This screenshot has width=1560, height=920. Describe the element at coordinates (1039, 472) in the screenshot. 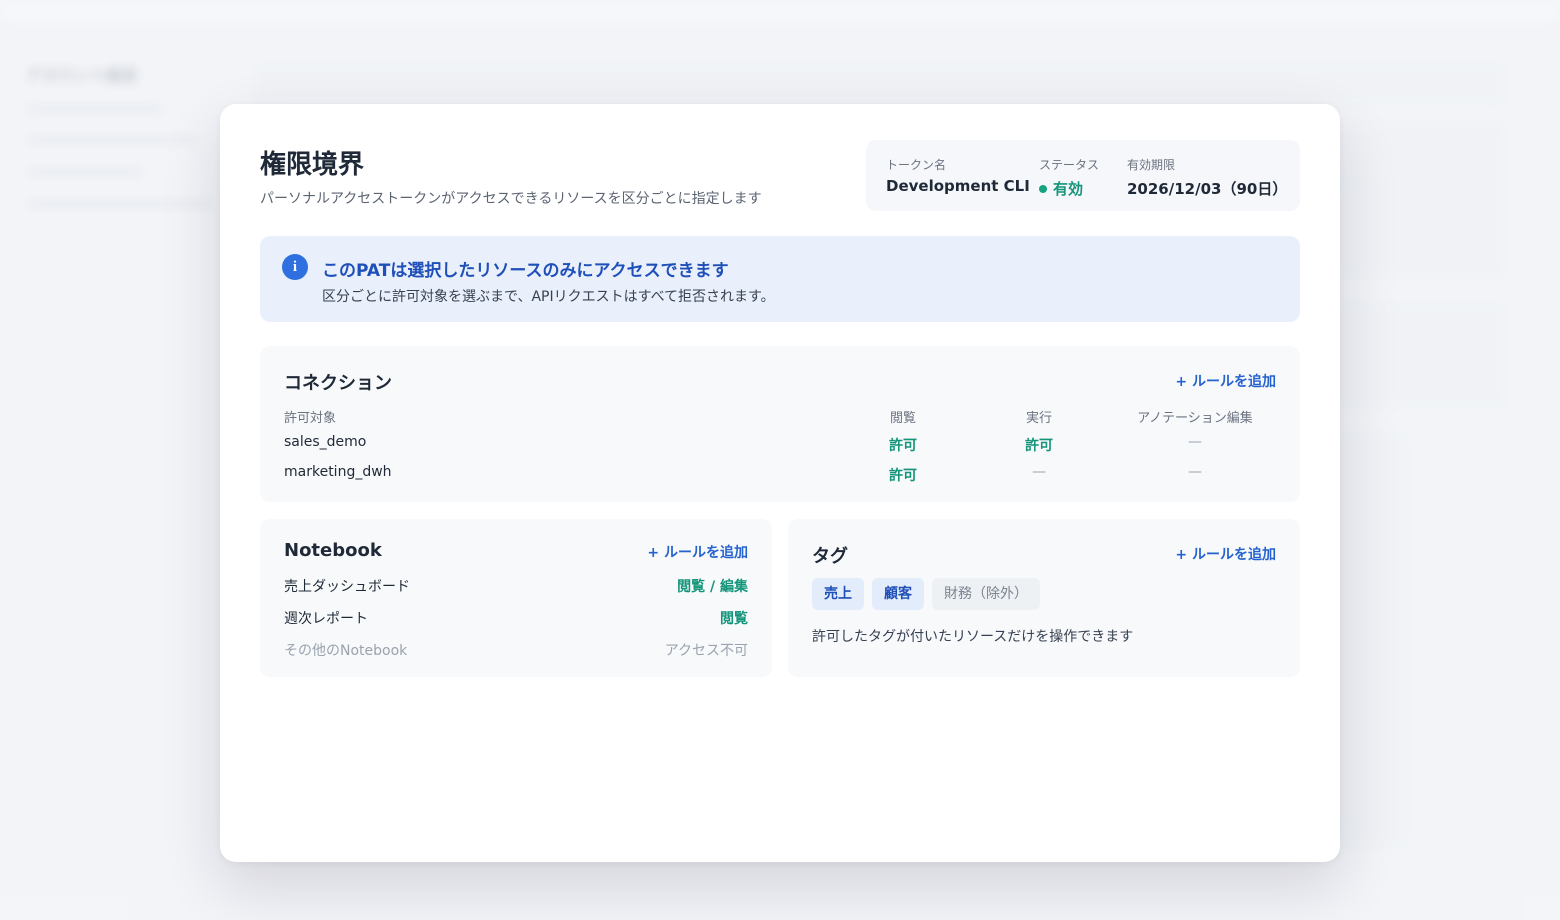

I see `connection-run-perm: —` at that location.